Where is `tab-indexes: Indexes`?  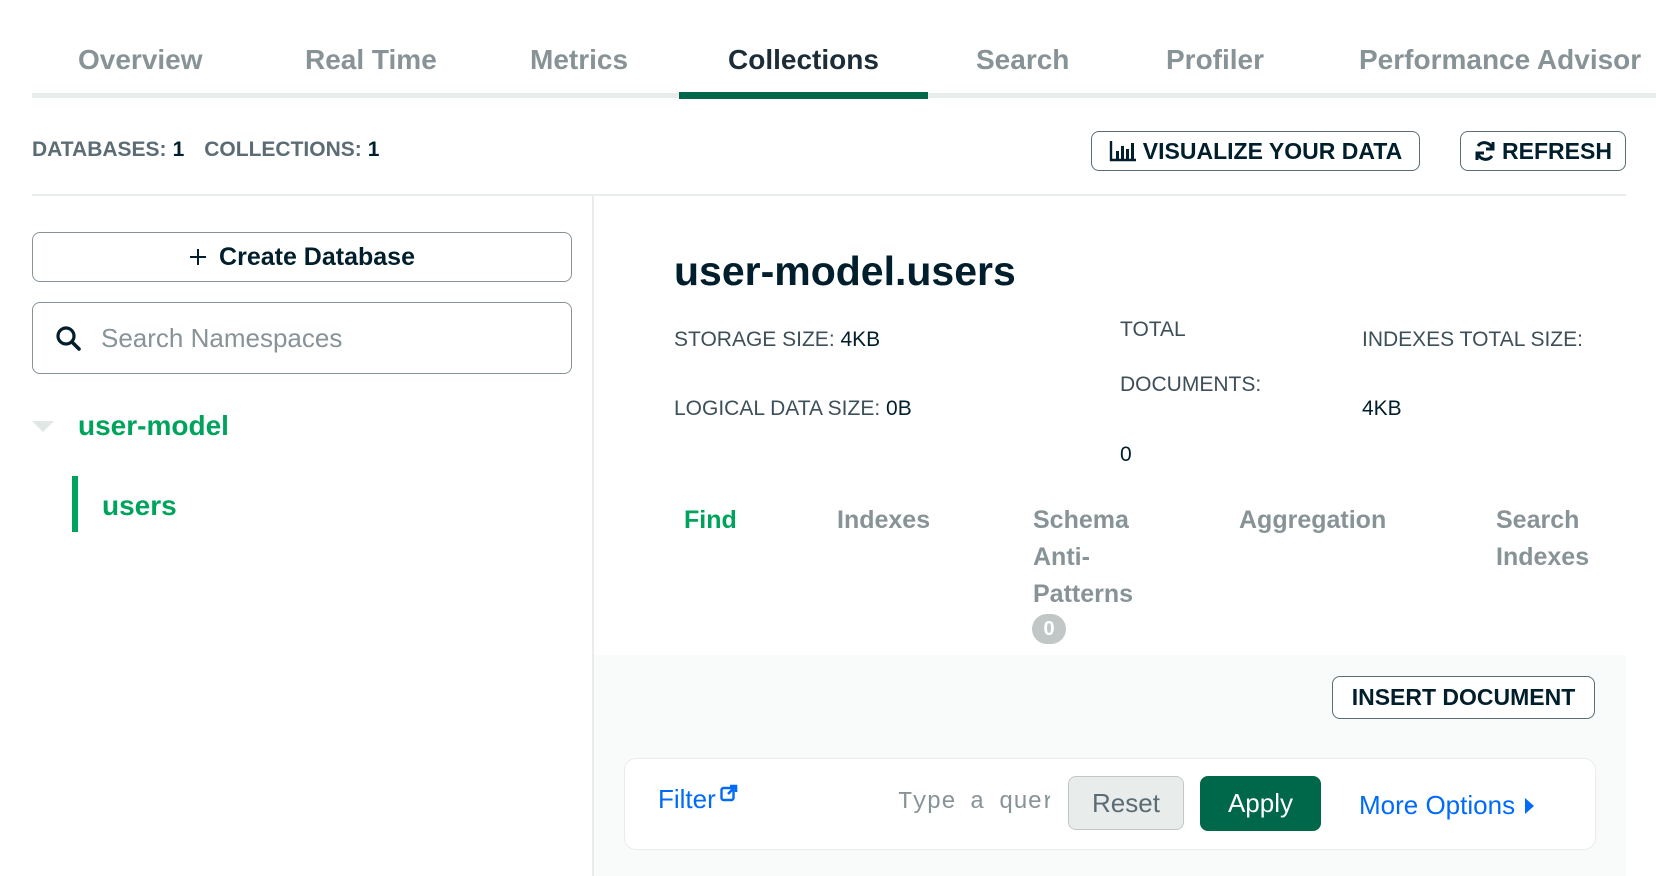
tab-indexes: Indexes is located at coordinates (883, 520).